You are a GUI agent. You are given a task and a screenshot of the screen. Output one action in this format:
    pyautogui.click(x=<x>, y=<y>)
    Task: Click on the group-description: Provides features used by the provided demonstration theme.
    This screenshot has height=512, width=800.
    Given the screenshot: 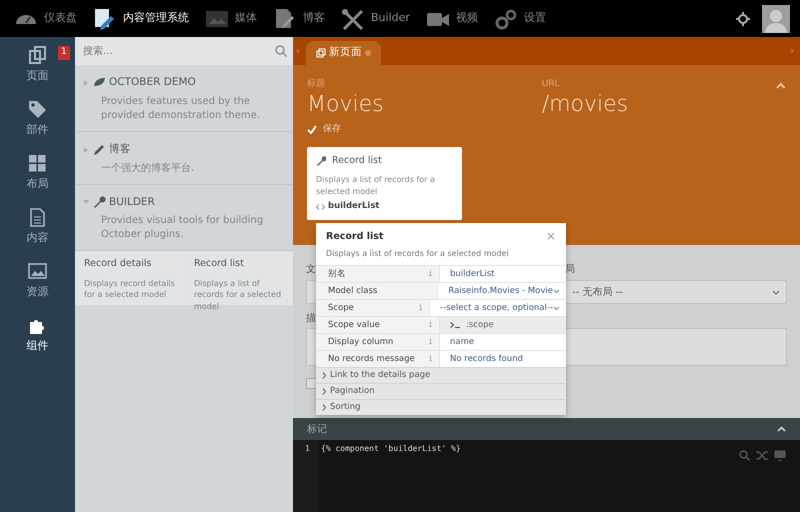 What is the action you would take?
    pyautogui.click(x=180, y=108)
    